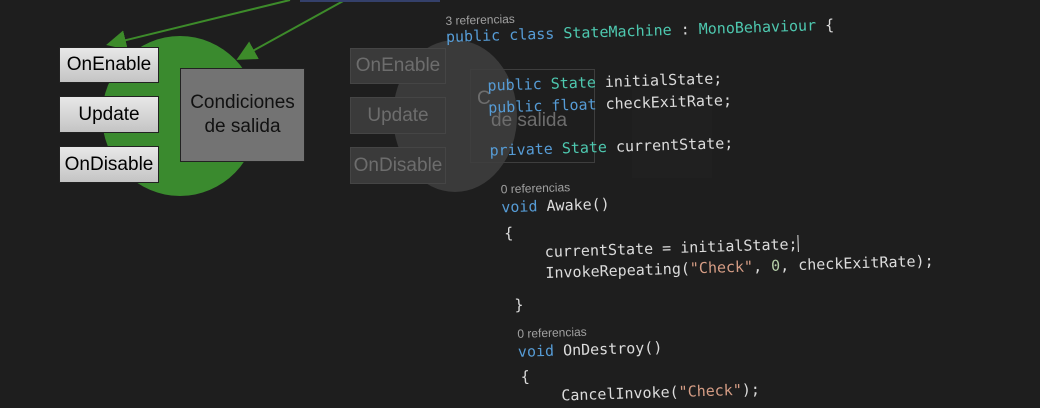  I want to click on code-line-awake-open: {, so click(509, 233).